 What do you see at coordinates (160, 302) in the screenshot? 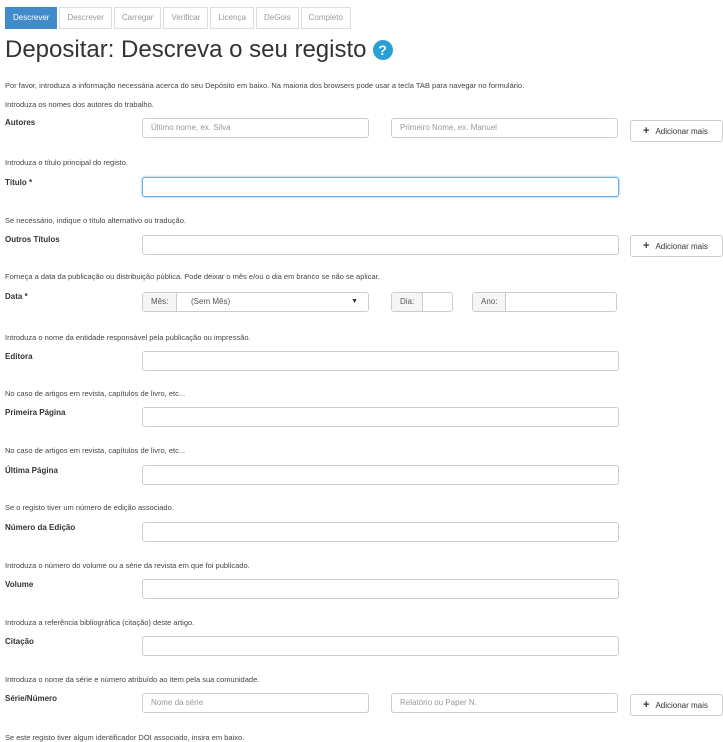
I see `month-label: Mês:` at bounding box center [160, 302].